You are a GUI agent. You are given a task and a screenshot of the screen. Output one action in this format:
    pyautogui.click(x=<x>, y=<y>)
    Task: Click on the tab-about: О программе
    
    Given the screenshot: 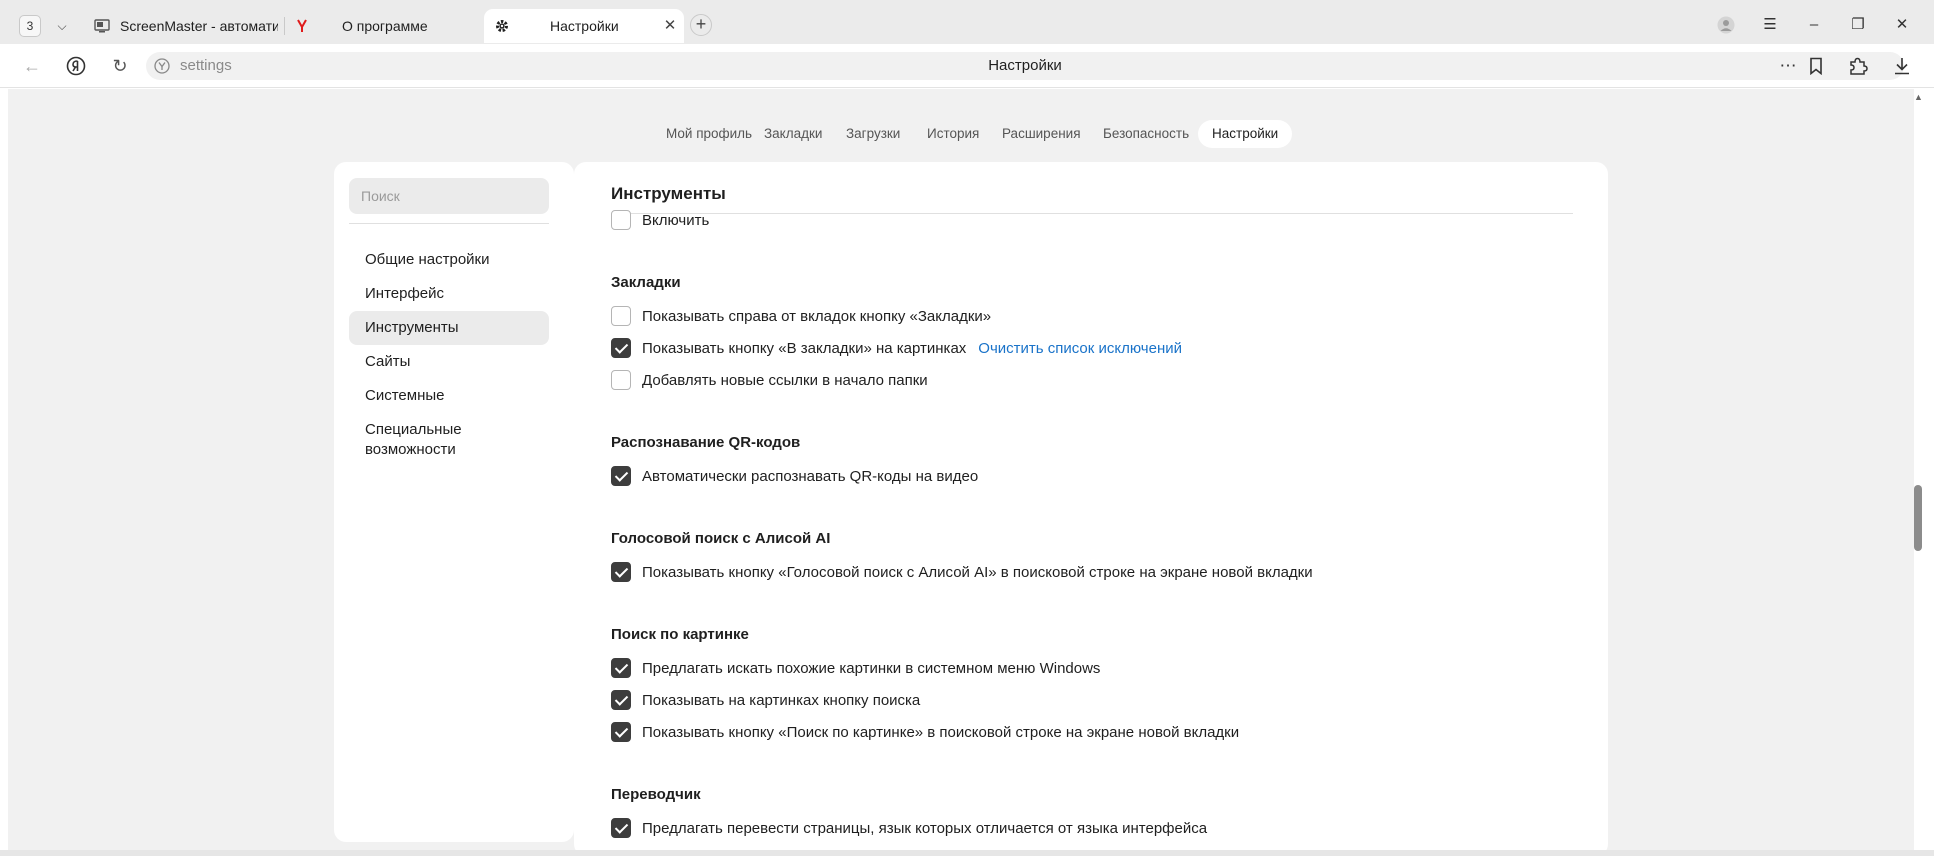 What is the action you would take?
    pyautogui.click(x=385, y=26)
    